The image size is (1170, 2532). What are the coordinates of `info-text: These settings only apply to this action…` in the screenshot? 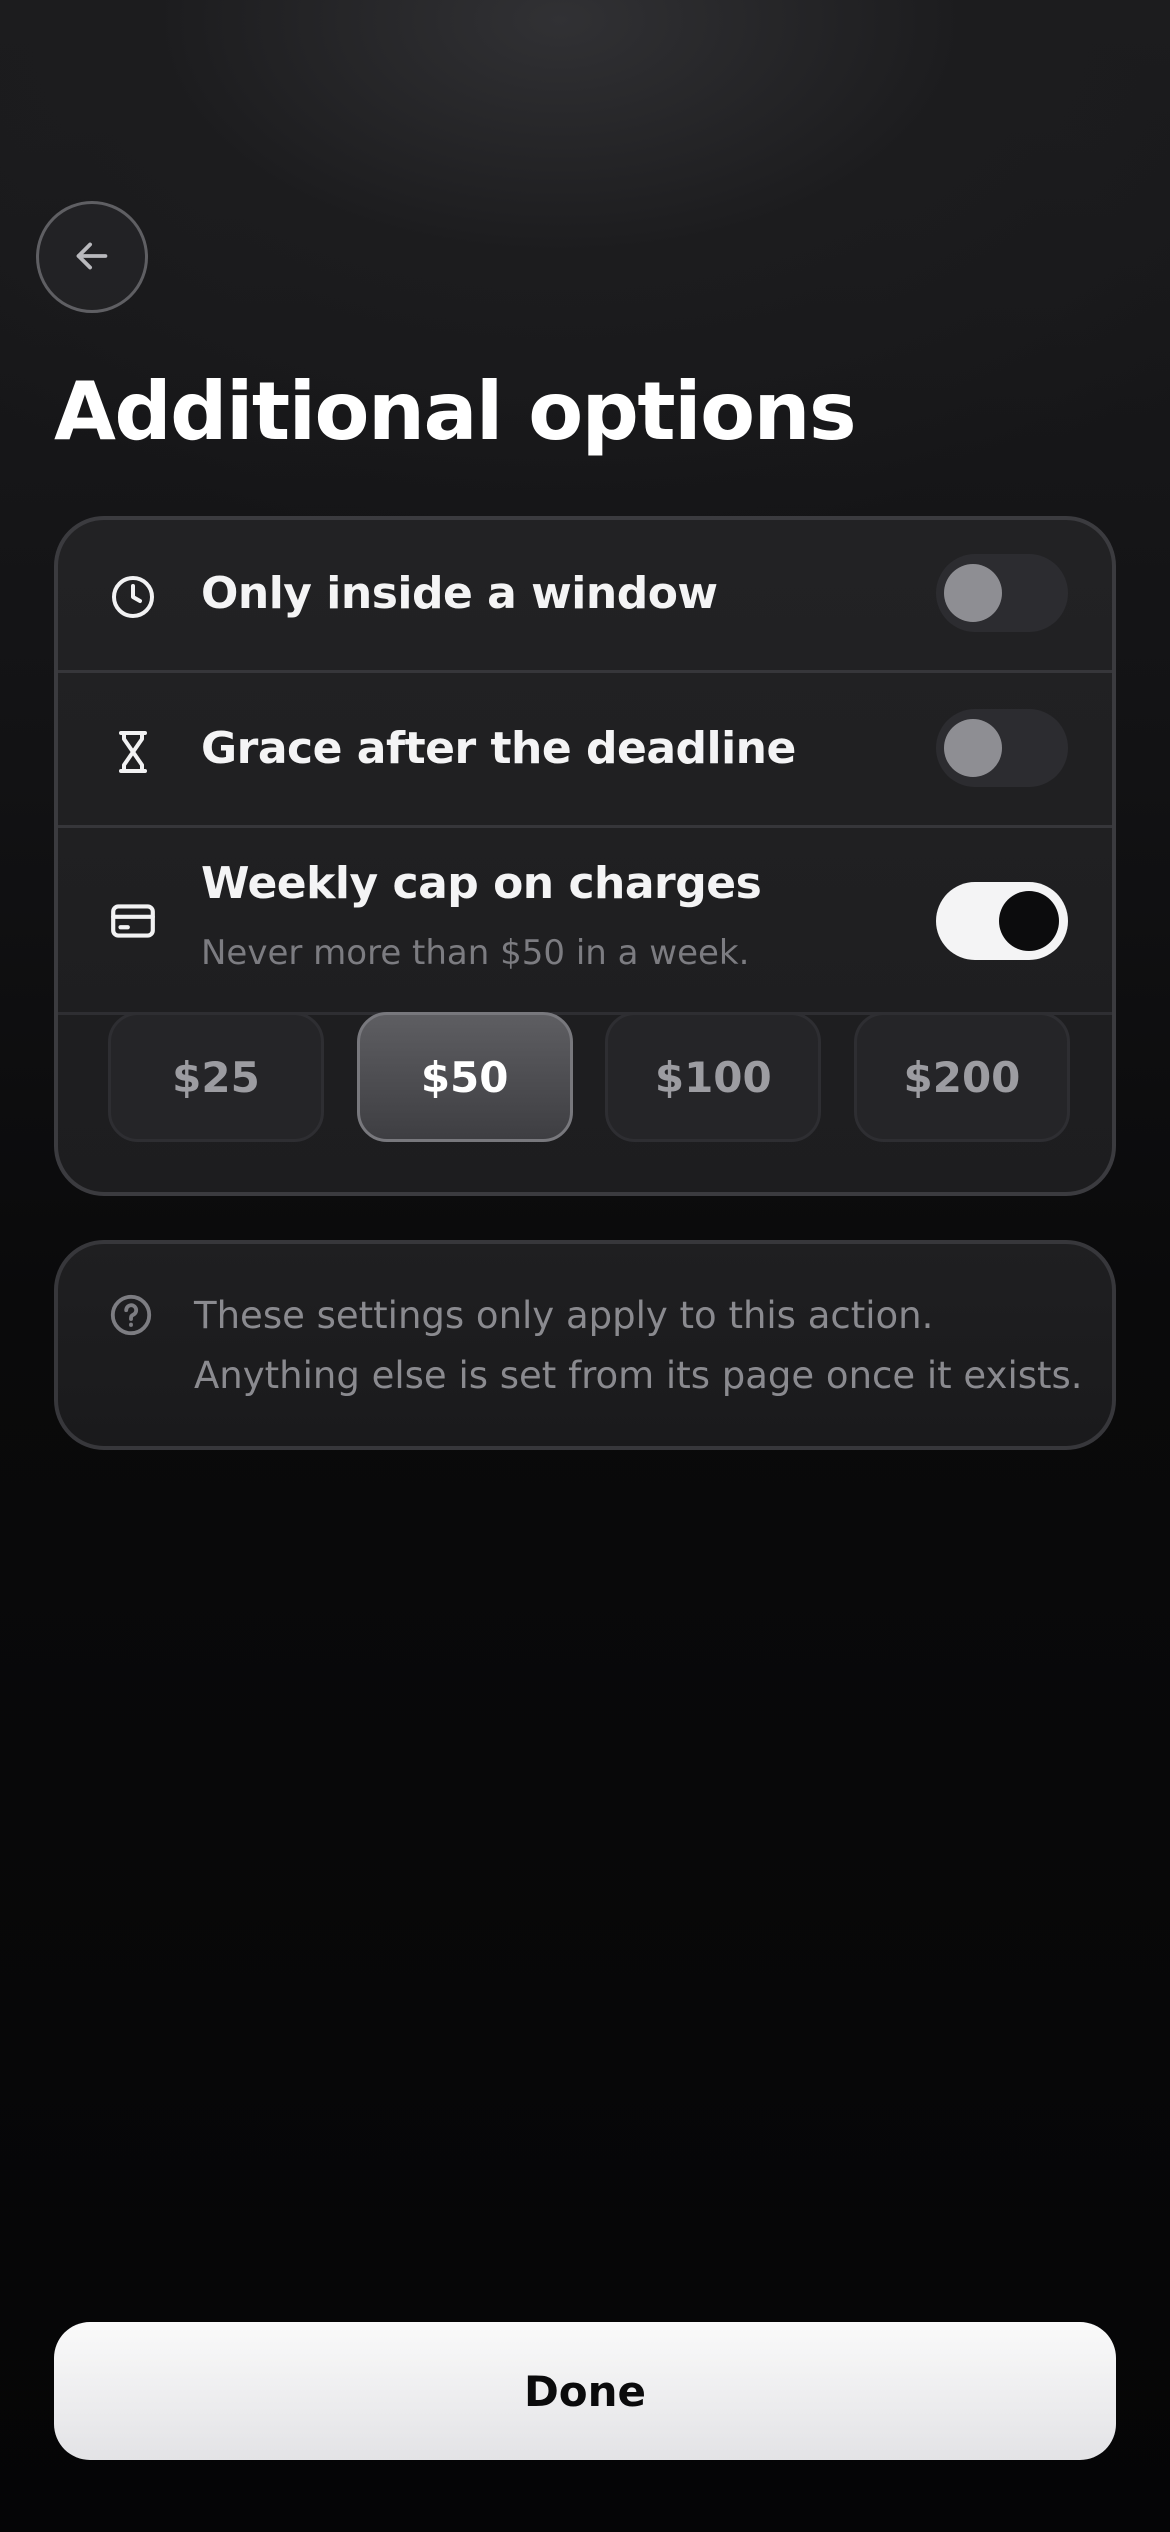 It's located at (638, 1345).